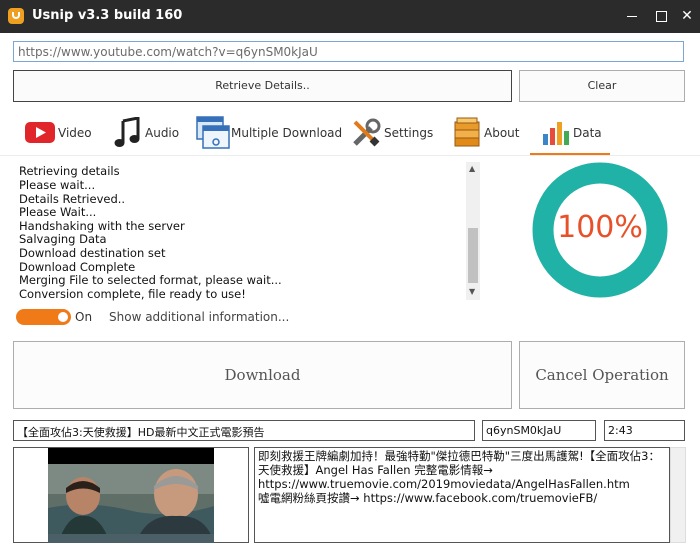 This screenshot has height=543, width=700. What do you see at coordinates (75, 133) in the screenshot?
I see `tab-video-label: Video` at bounding box center [75, 133].